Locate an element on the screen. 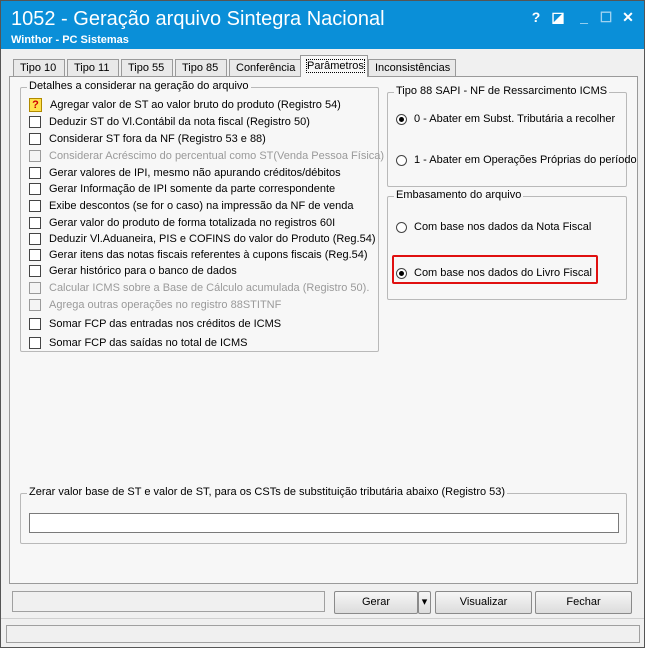  help-icon: ? is located at coordinates (536, 17).